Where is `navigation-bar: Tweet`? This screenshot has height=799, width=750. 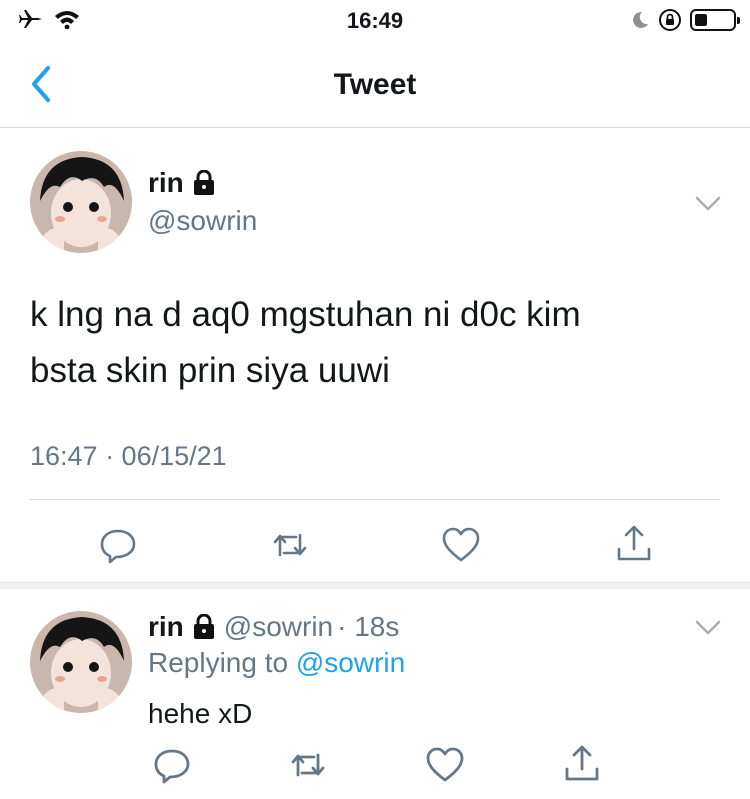
navigation-bar: Tweet is located at coordinates (375, 85).